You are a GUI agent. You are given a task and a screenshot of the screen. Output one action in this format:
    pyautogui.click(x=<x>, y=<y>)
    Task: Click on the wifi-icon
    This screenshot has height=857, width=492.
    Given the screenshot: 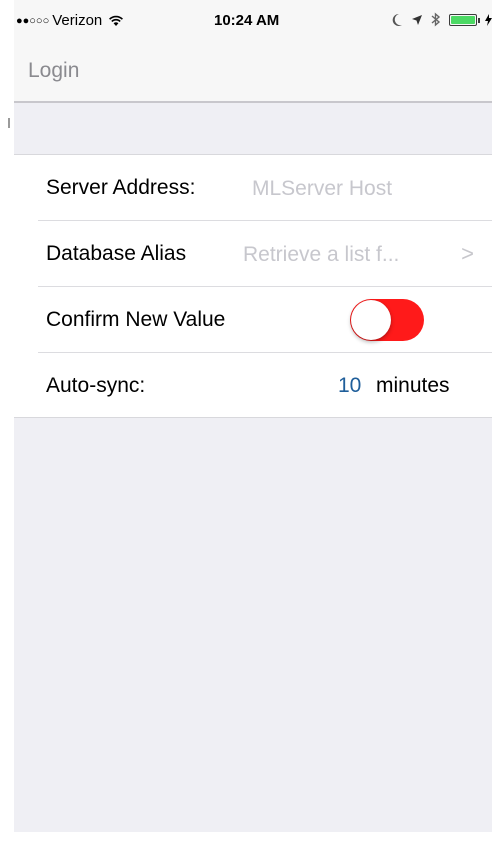 What is the action you would take?
    pyautogui.click(x=116, y=20)
    